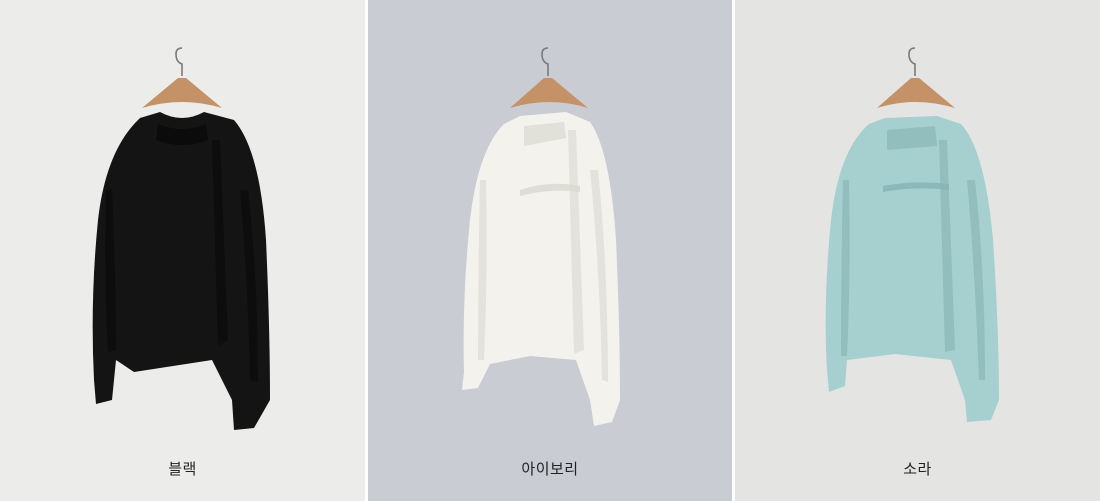 This screenshot has height=501, width=1100. Describe the element at coordinates (550, 469) in the screenshot. I see `color-caption-ivory: 아이보리` at that location.